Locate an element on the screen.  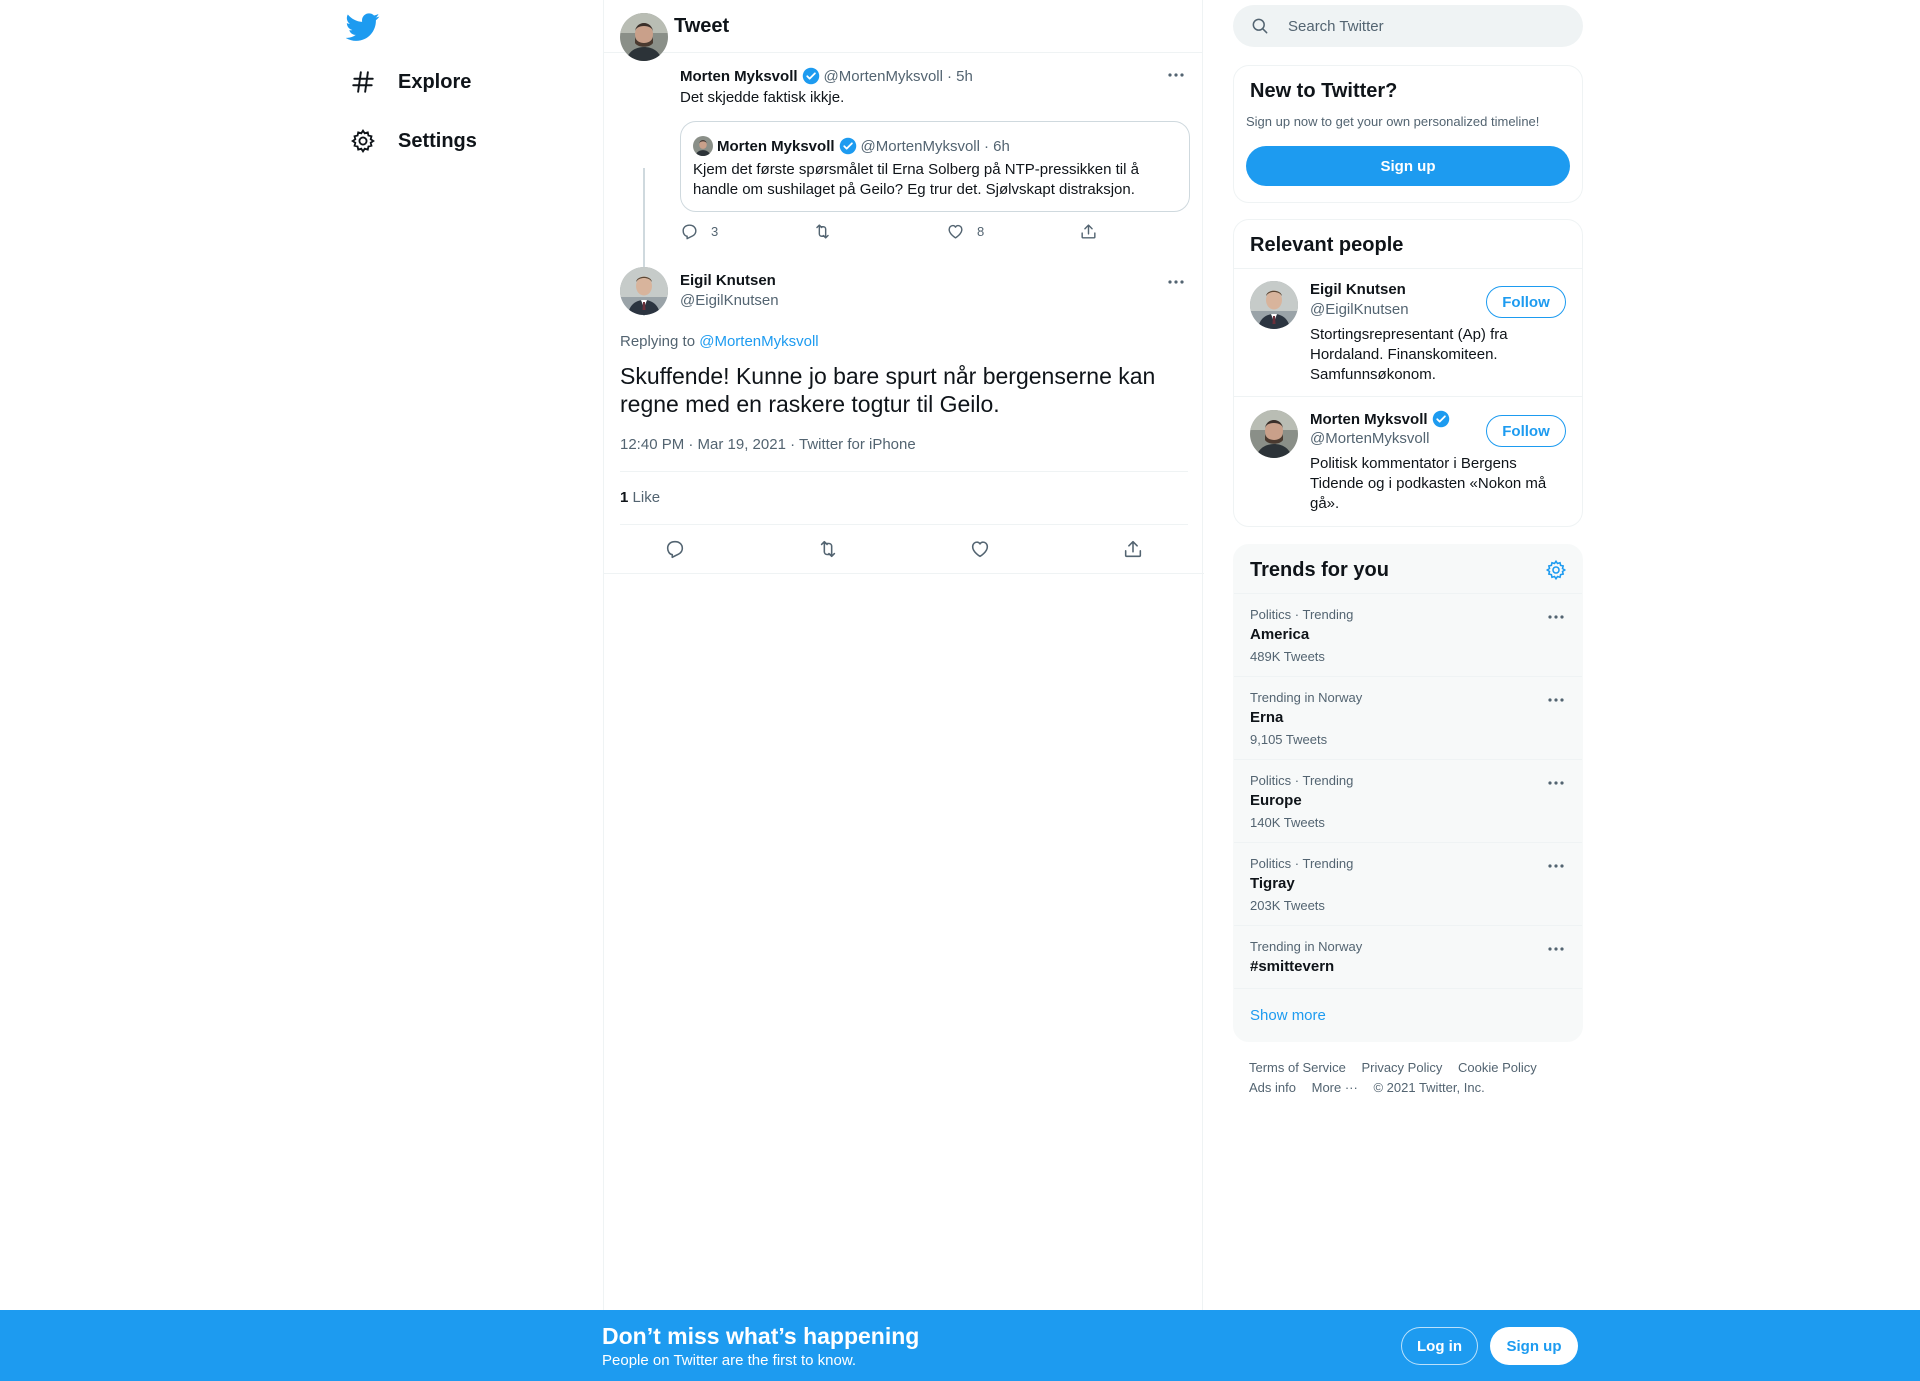
card-title: Relevant people is located at coordinates (1327, 245).